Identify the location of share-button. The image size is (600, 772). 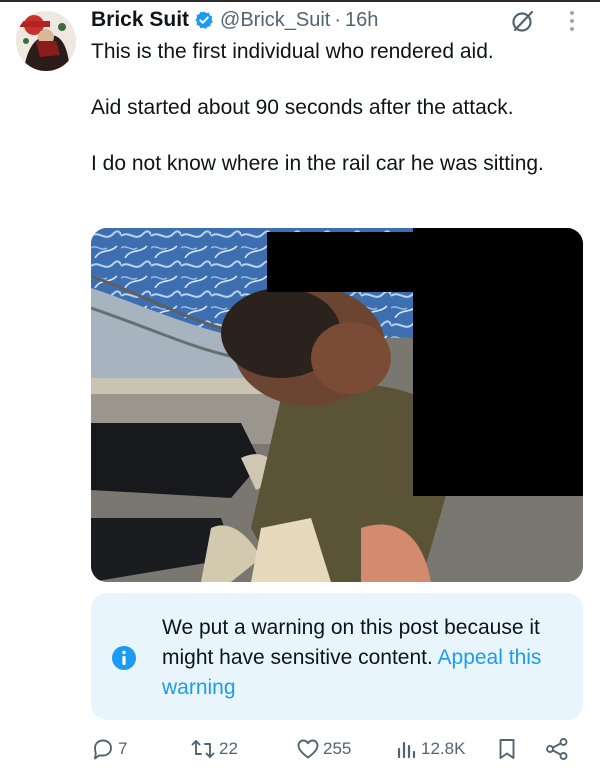
(557, 749).